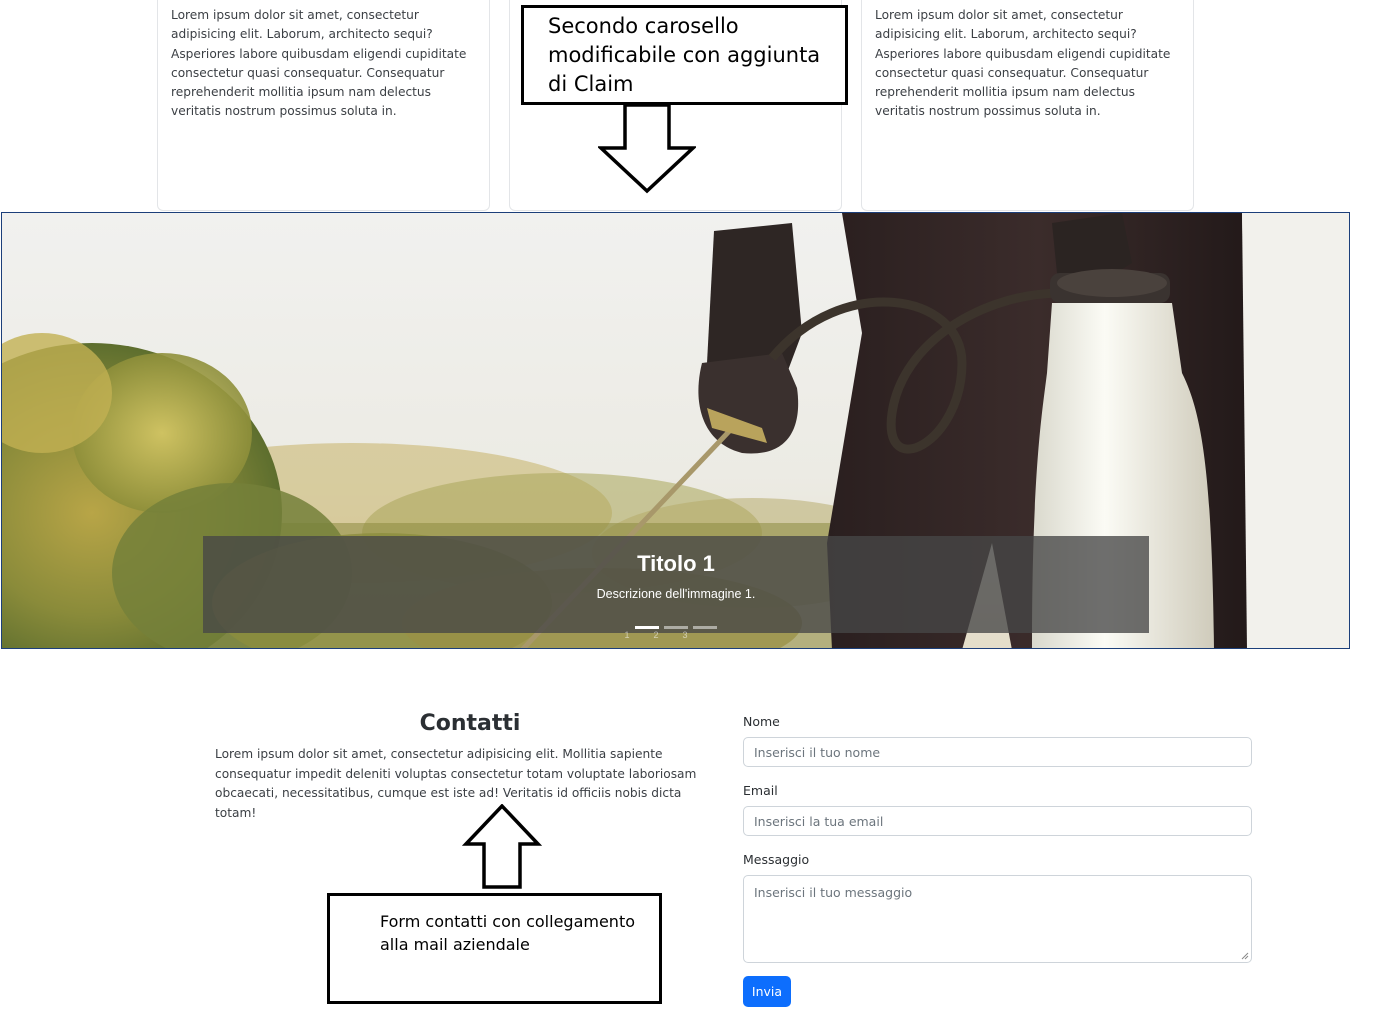 The height and width of the screenshot is (1024, 1384). What do you see at coordinates (685, 635) in the screenshot?
I see `indicator-number: 3` at bounding box center [685, 635].